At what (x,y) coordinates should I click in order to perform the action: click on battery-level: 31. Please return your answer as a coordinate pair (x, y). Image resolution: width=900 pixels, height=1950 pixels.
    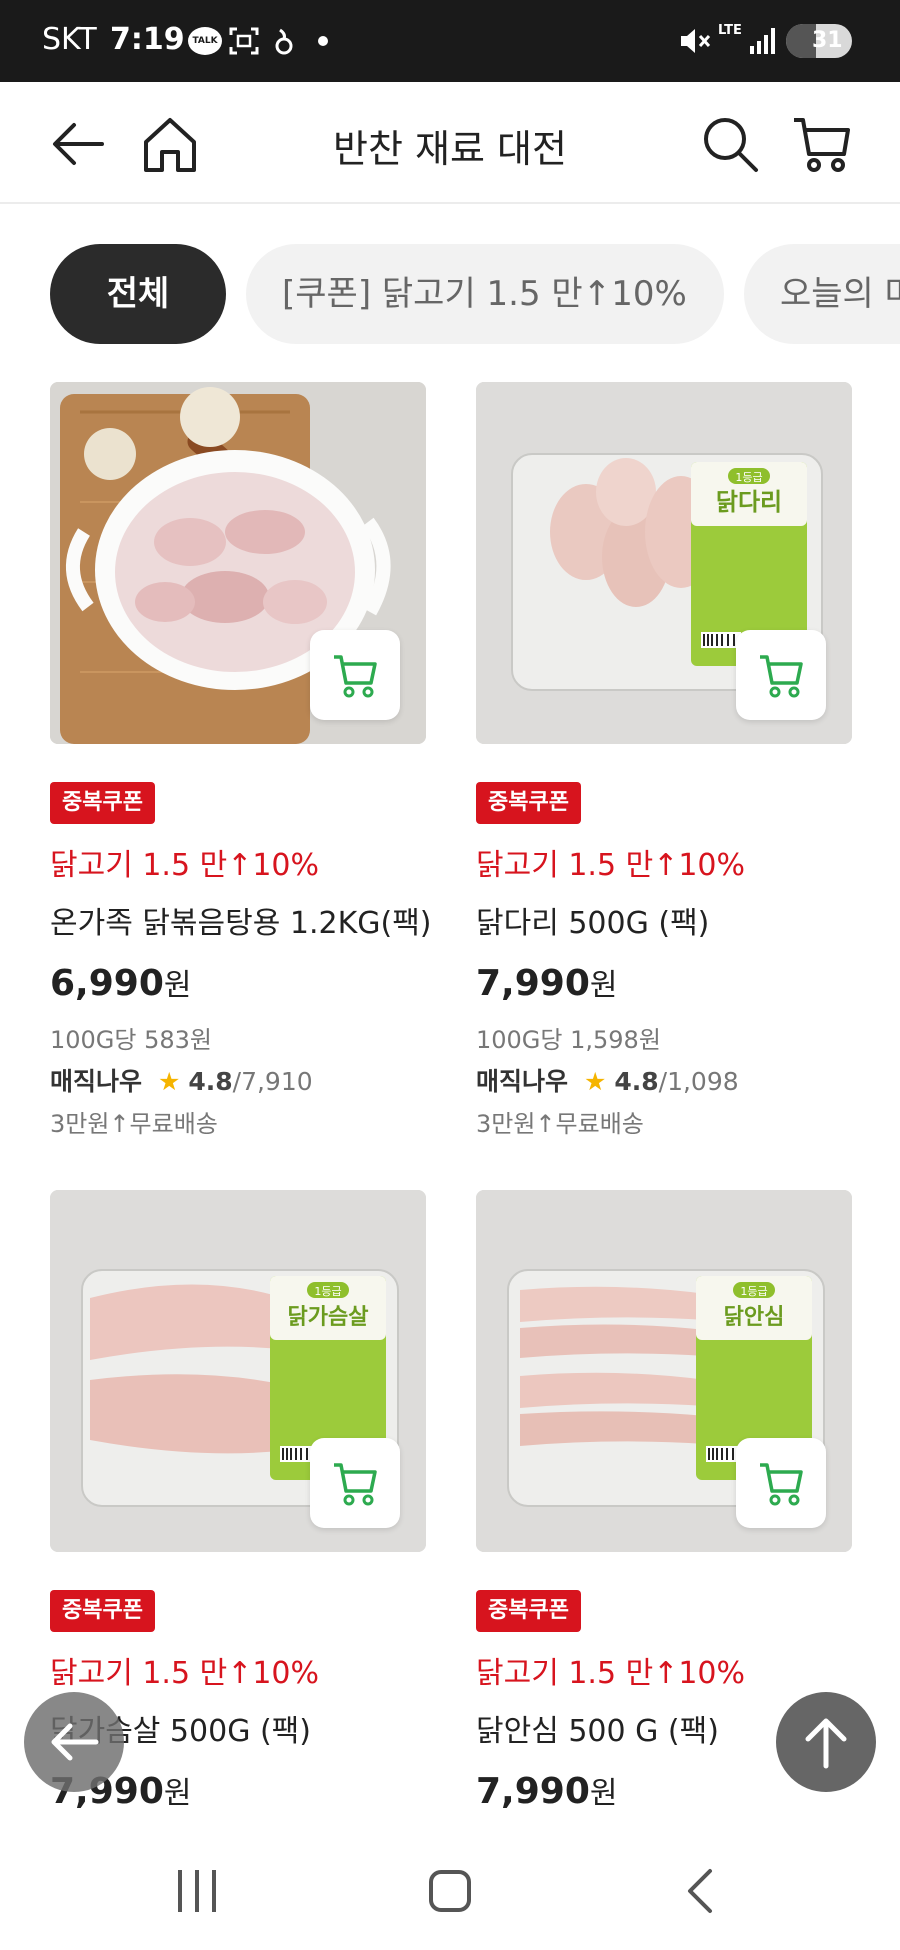
    Looking at the image, I should click on (827, 40).